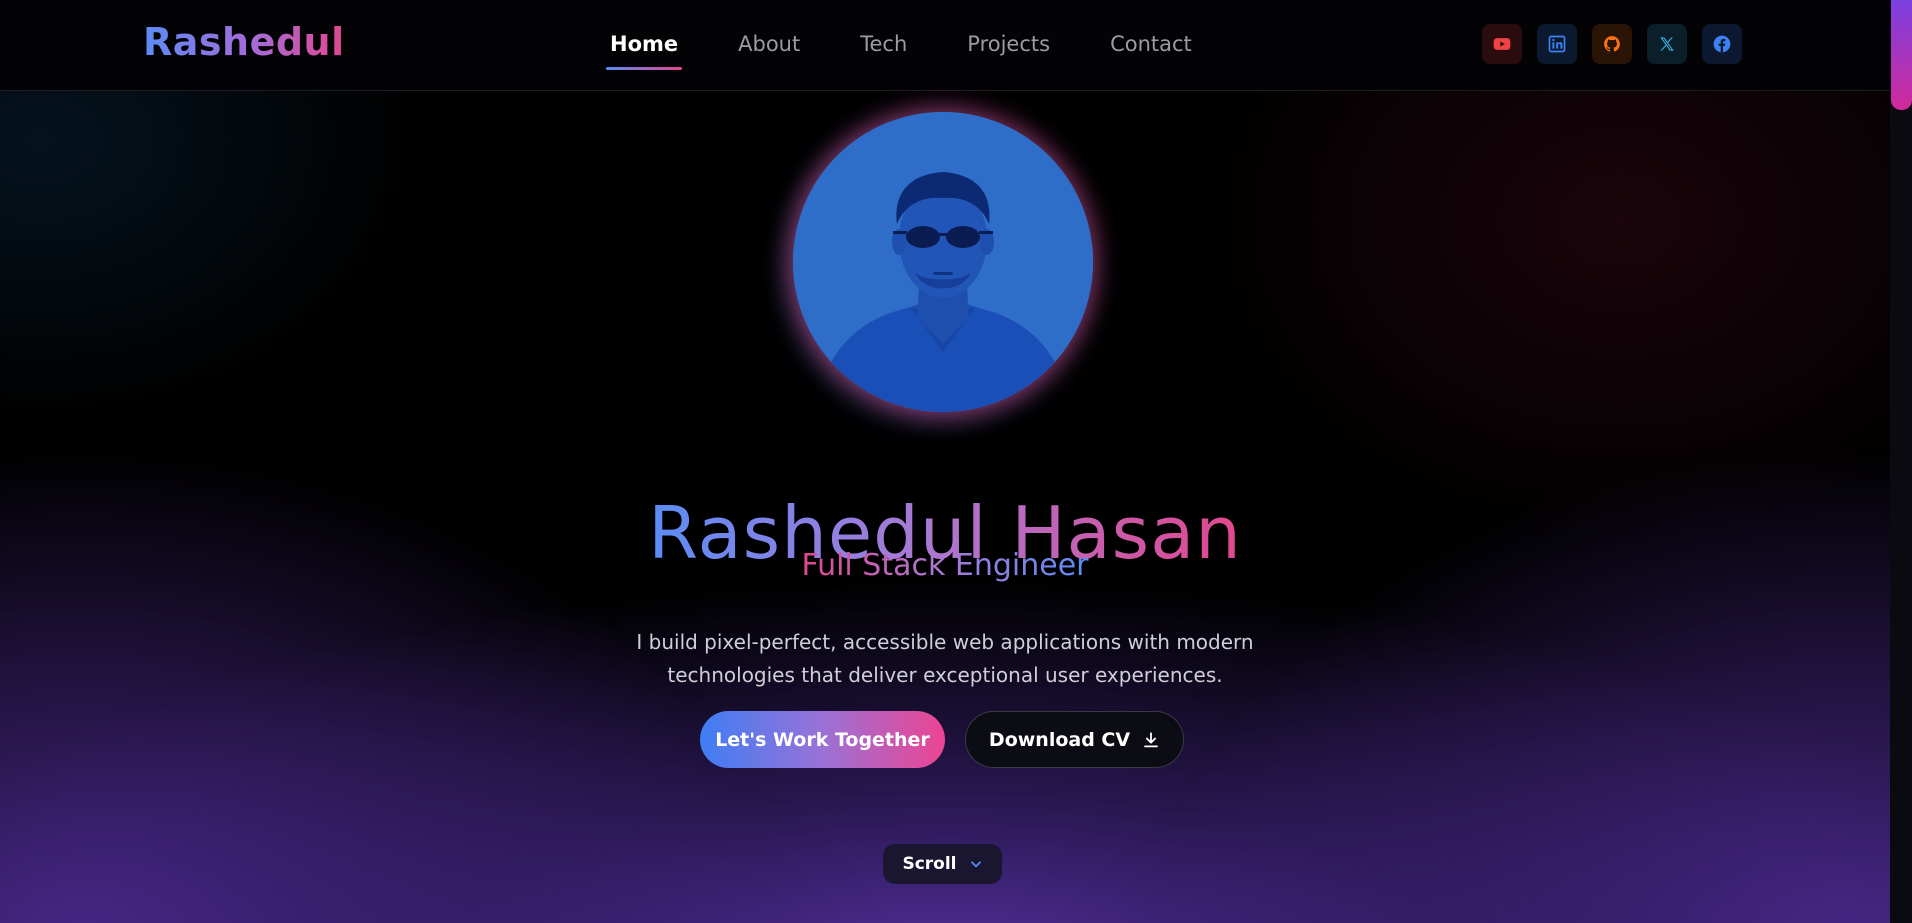 The image size is (1912, 923). I want to click on nav-projects: Projects, so click(1008, 44).